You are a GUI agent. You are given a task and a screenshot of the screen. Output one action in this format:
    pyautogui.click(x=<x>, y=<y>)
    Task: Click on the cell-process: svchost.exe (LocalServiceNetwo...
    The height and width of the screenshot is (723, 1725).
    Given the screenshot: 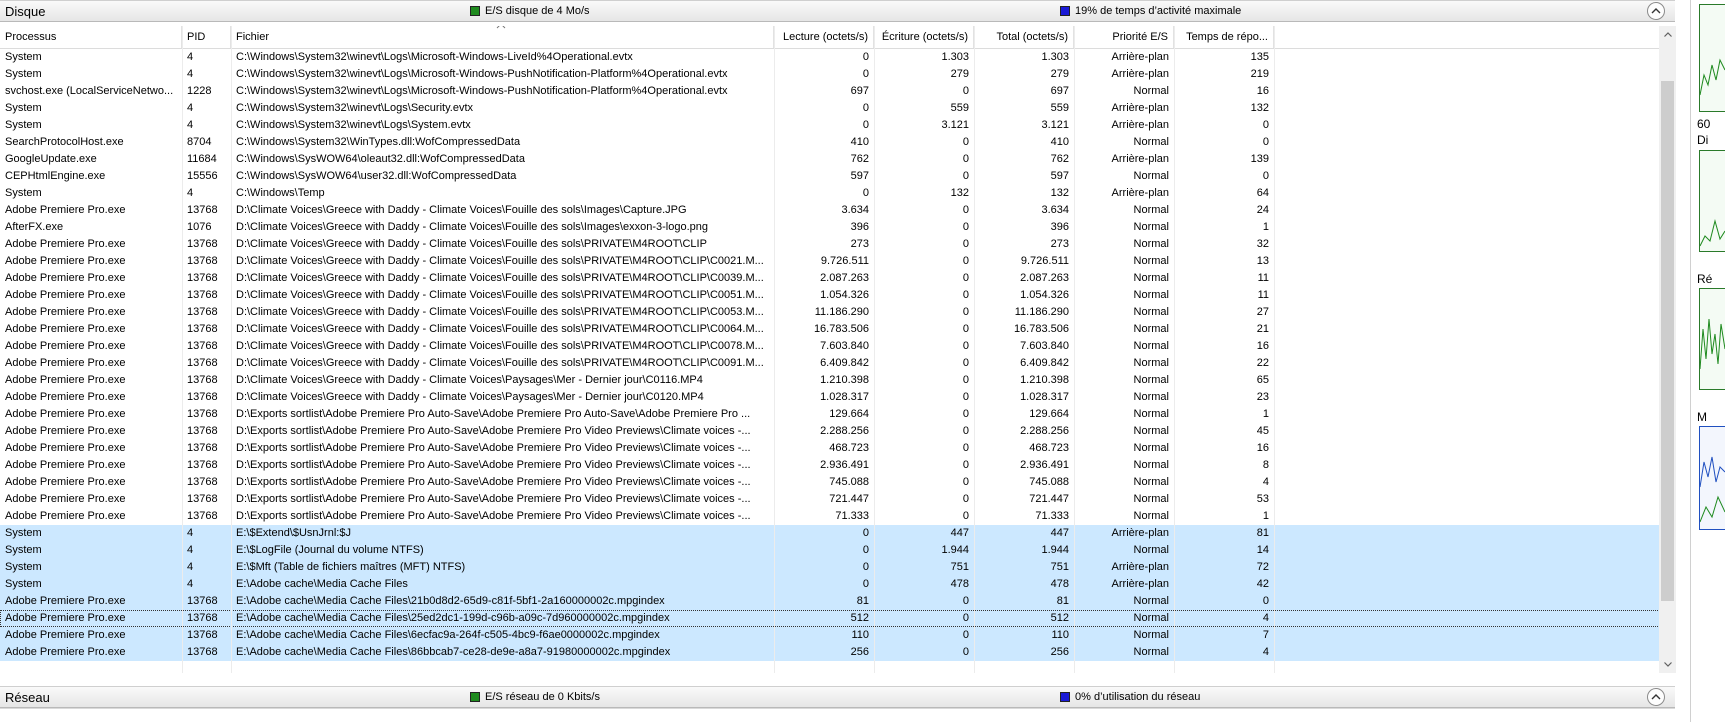 What is the action you would take?
    pyautogui.click(x=89, y=91)
    